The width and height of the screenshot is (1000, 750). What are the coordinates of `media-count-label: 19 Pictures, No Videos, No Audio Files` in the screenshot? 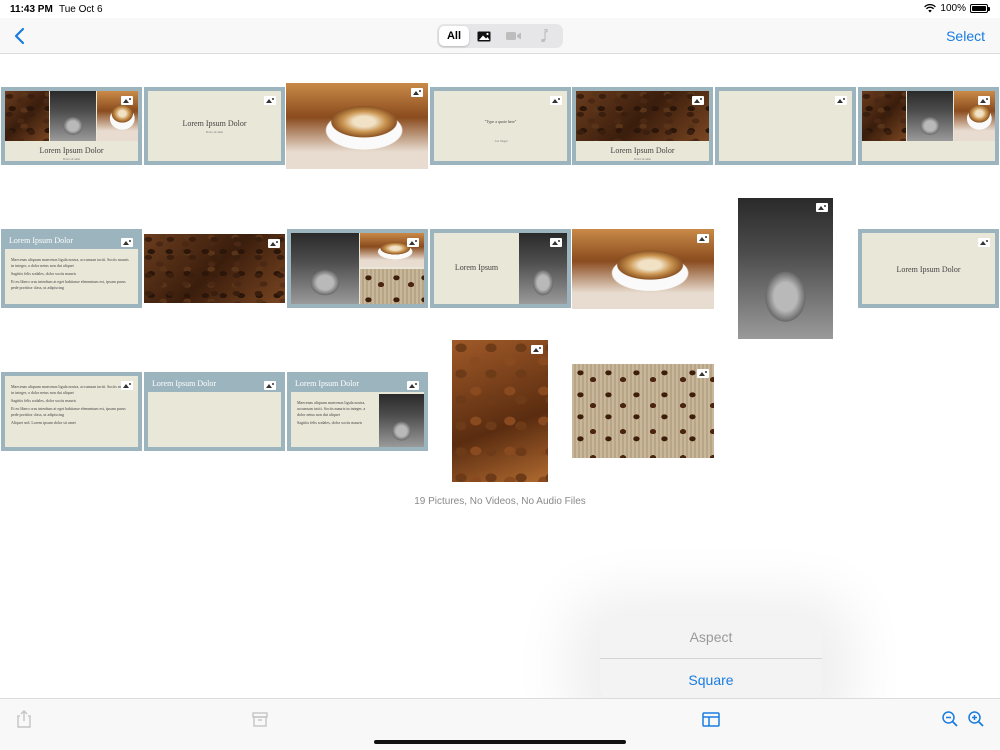 It's located at (500, 501).